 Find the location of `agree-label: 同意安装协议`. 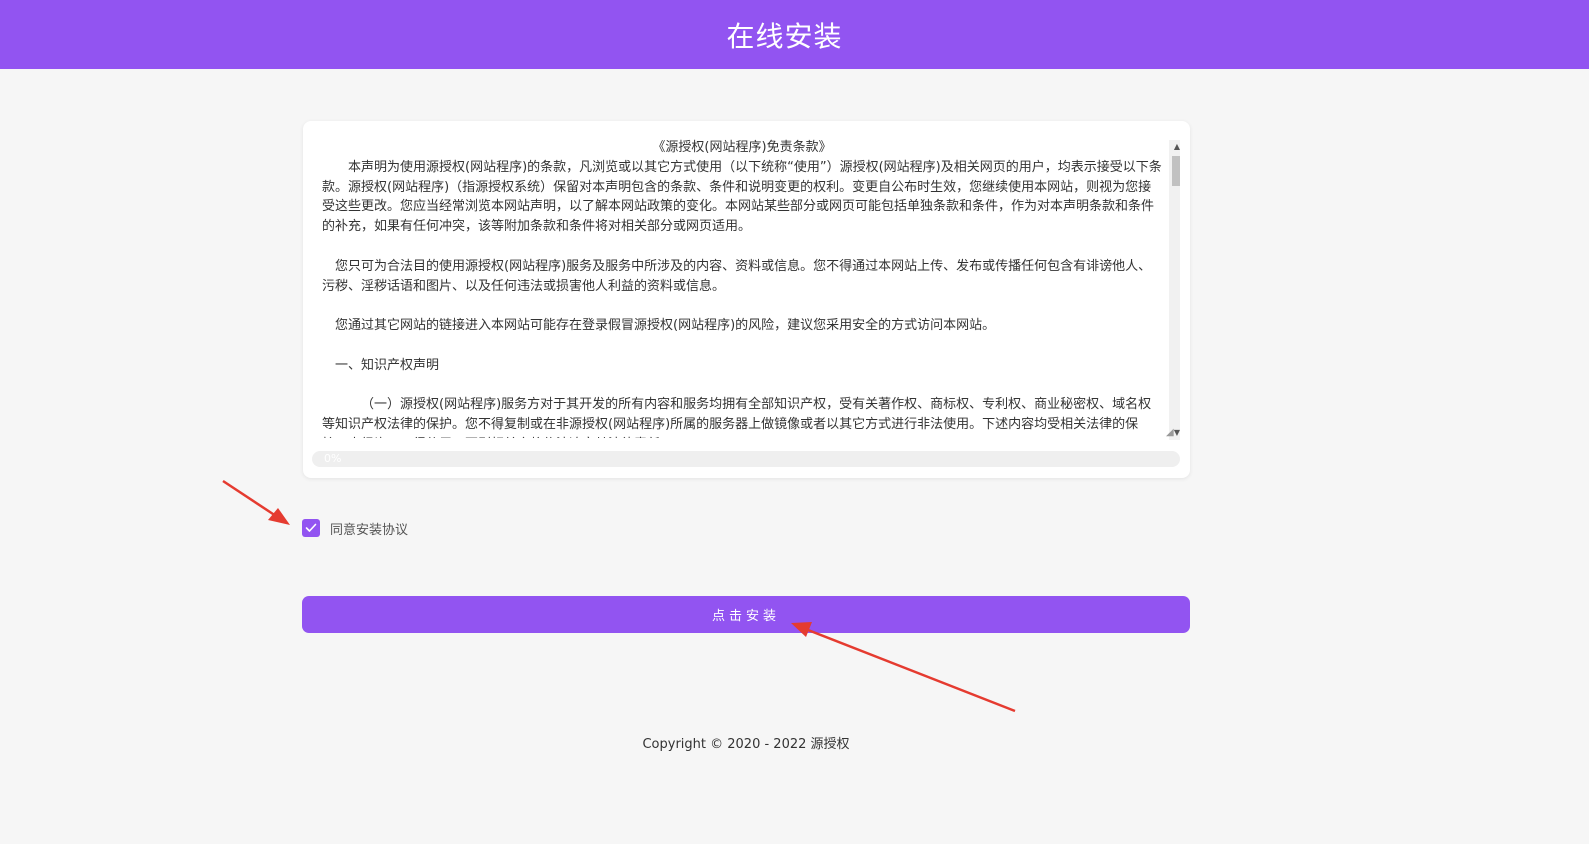

agree-label: 同意安装协议 is located at coordinates (369, 530).